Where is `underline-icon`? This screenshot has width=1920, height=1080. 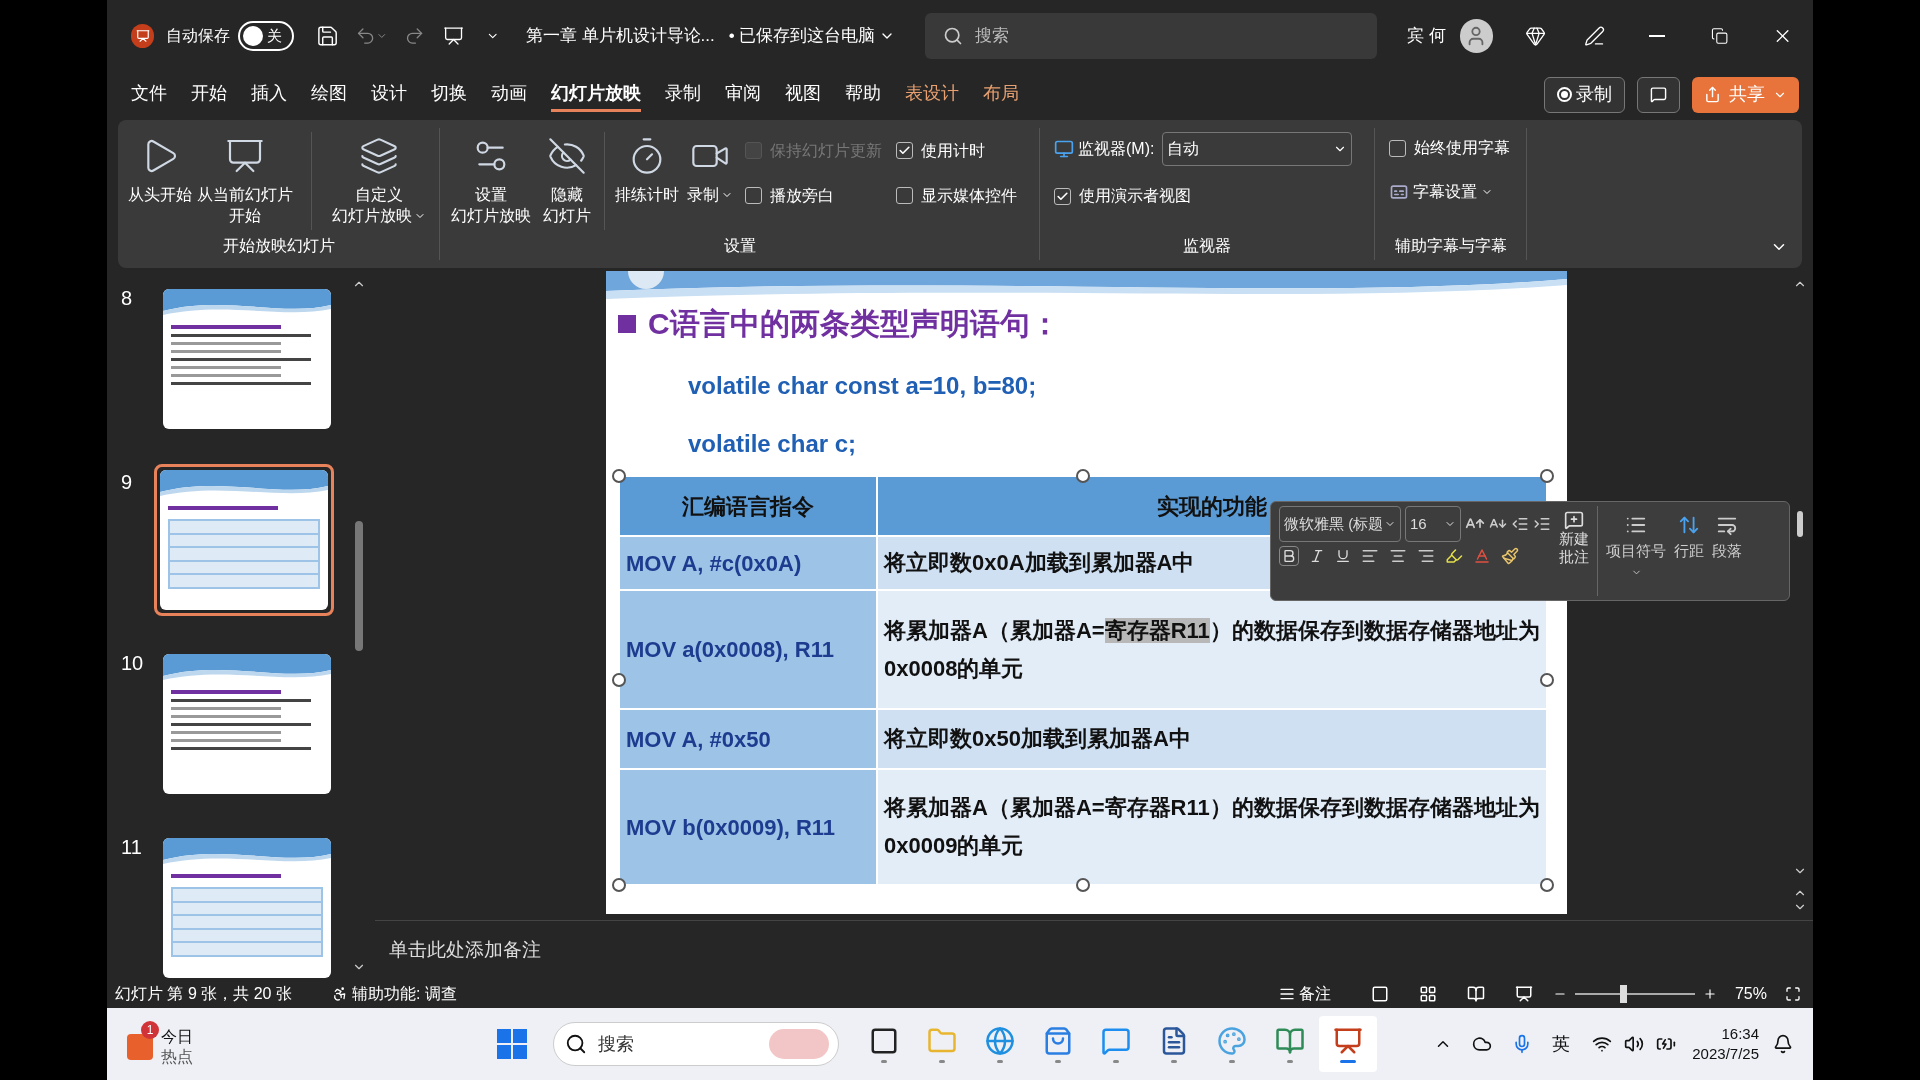 underline-icon is located at coordinates (1343, 556).